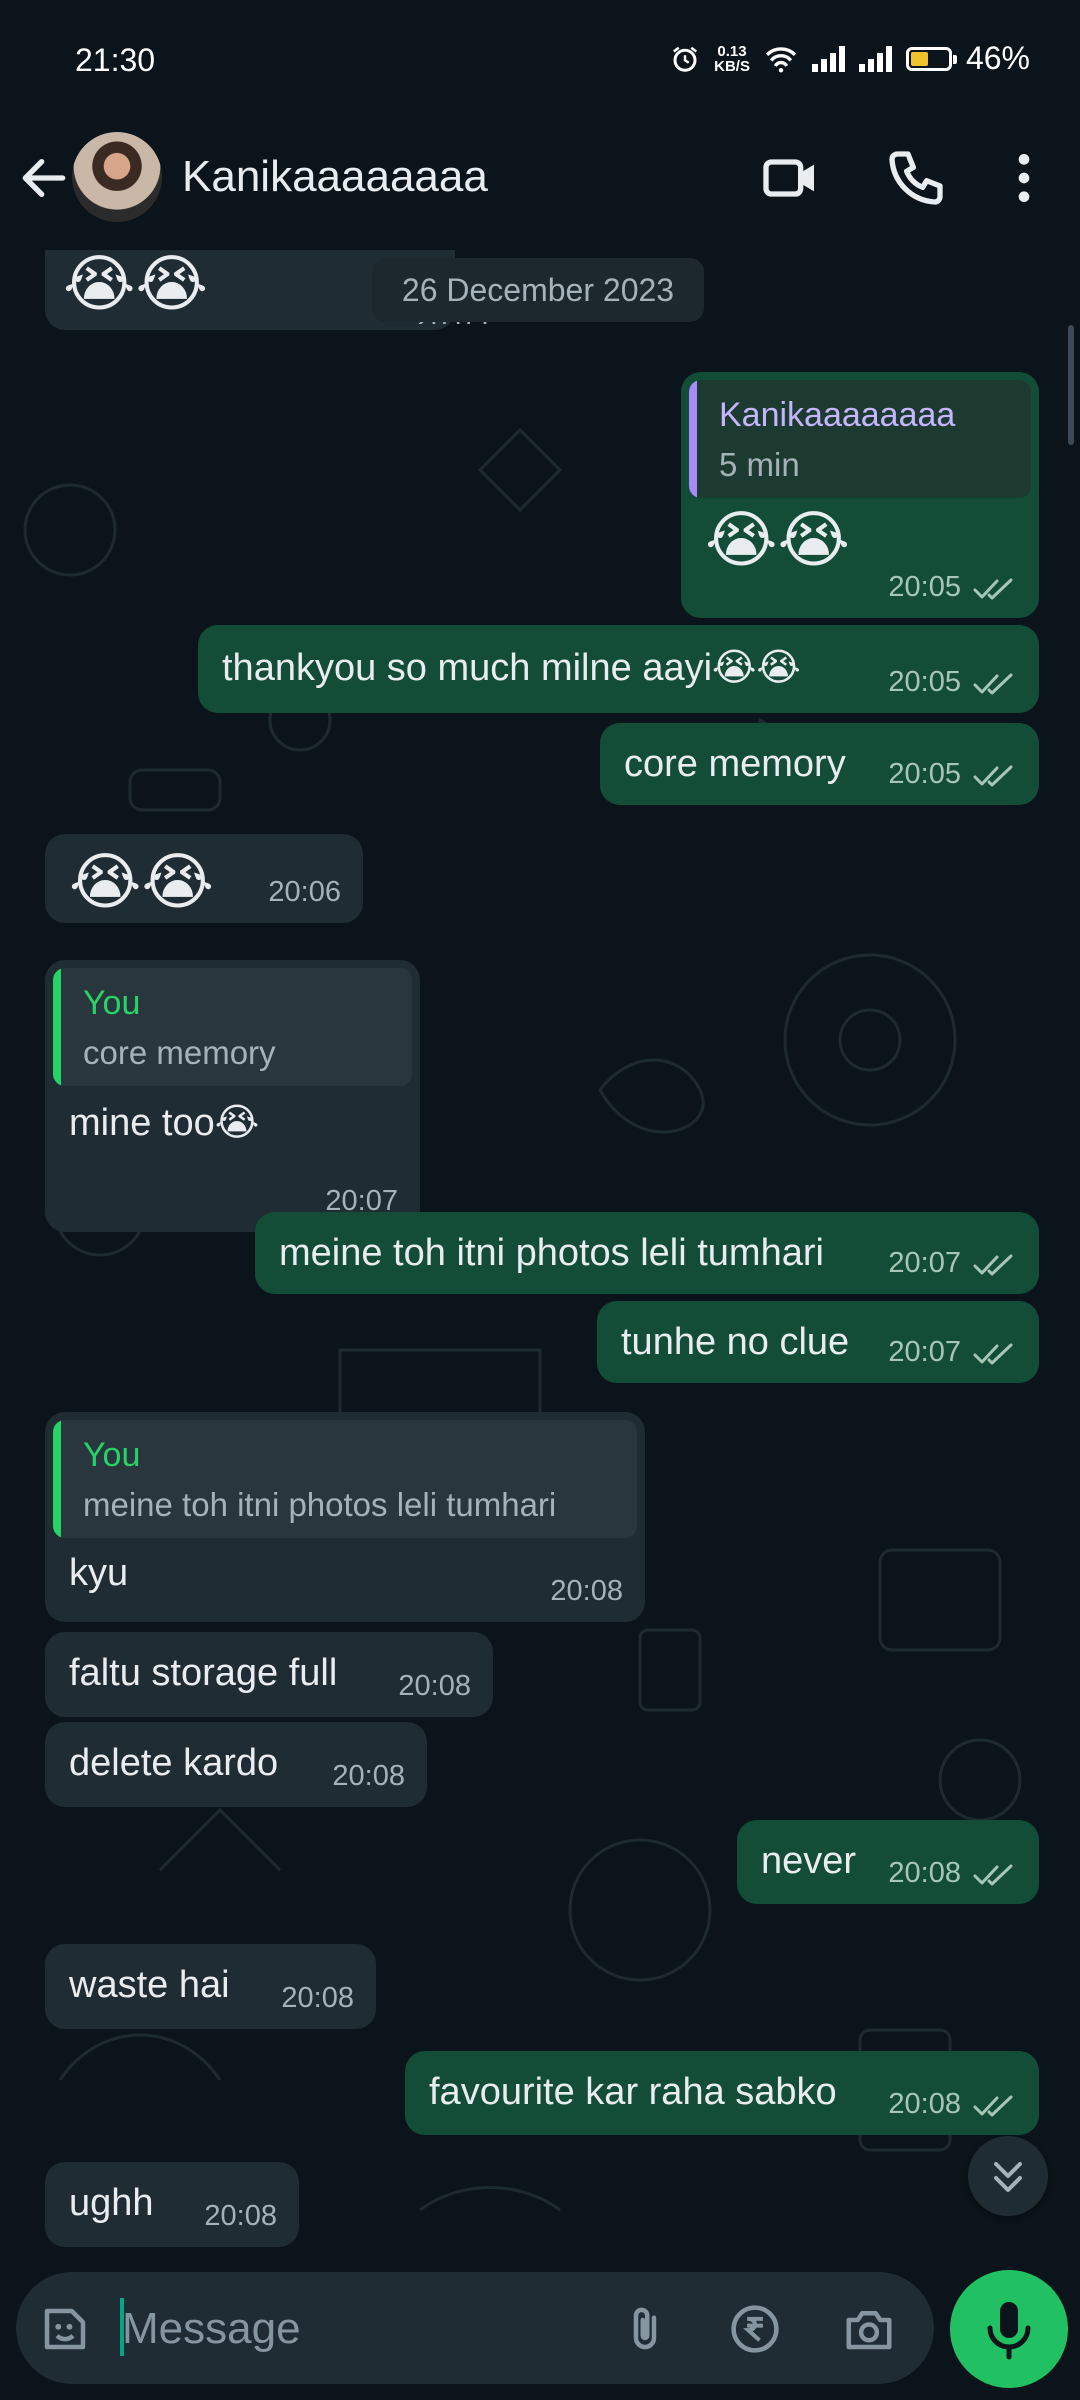 Image resolution: width=1080 pixels, height=2400 pixels. Describe the element at coordinates (781, 59) in the screenshot. I see `wifi-icon` at that location.